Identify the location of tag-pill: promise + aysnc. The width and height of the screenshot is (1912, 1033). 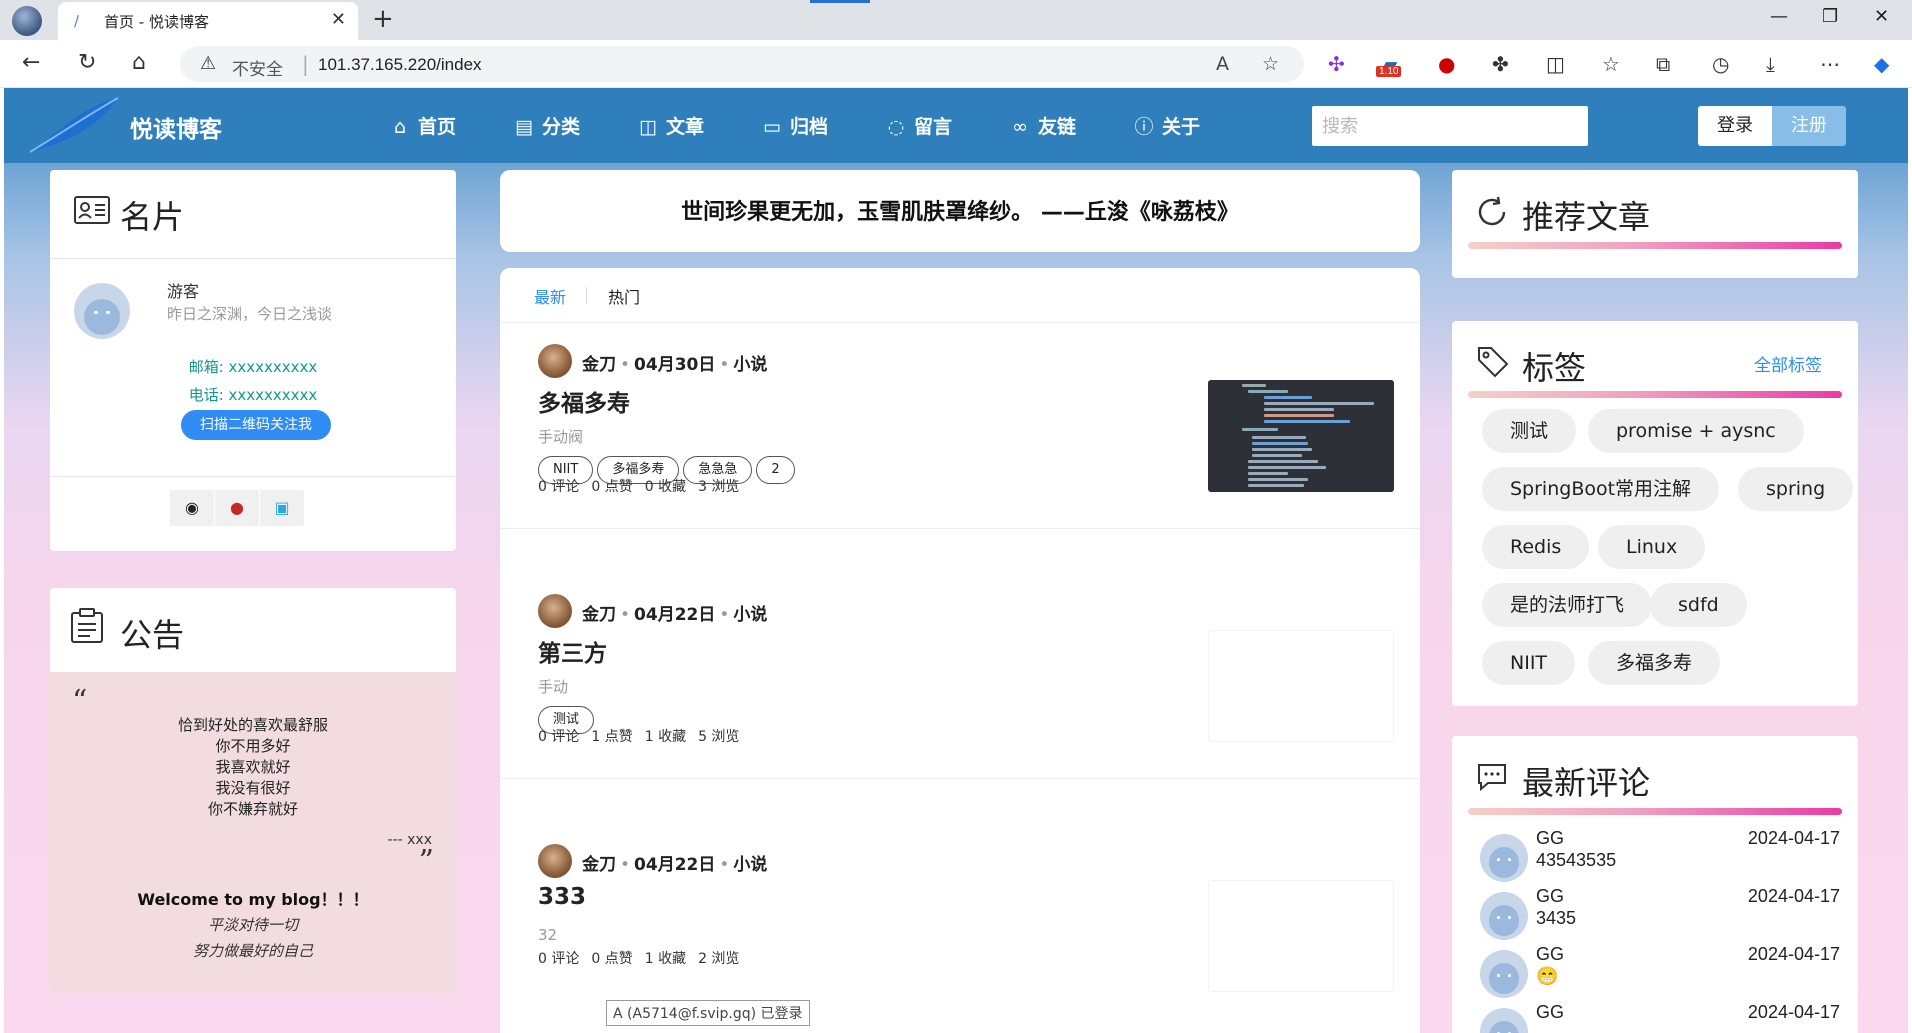
(1696, 431).